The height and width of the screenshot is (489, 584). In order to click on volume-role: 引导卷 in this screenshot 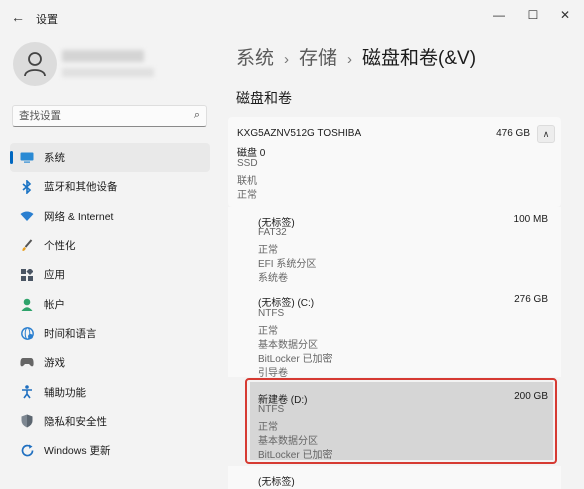, I will do `click(273, 373)`.